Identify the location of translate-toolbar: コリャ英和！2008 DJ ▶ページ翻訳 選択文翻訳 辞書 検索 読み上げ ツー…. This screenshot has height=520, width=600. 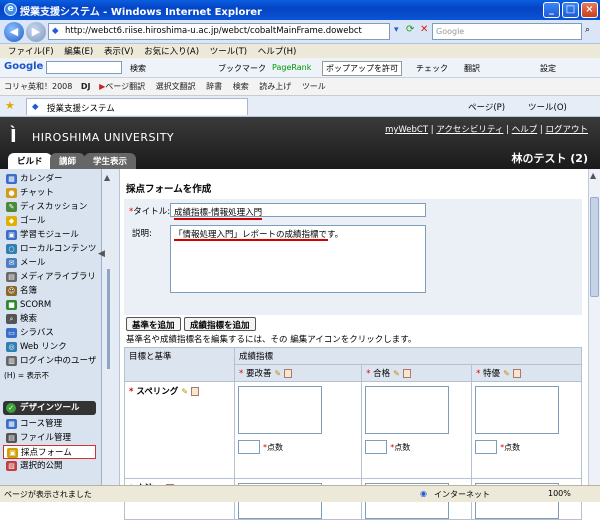
(300, 87).